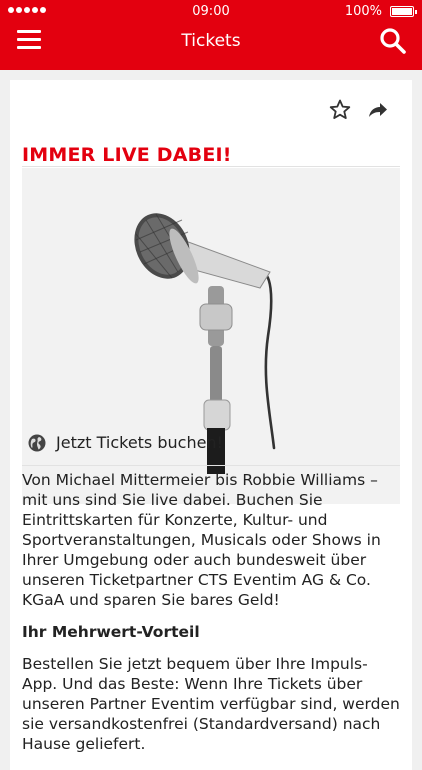  I want to click on tickets-link-label: Jetzt Tickets buchen!, so click(139, 442).